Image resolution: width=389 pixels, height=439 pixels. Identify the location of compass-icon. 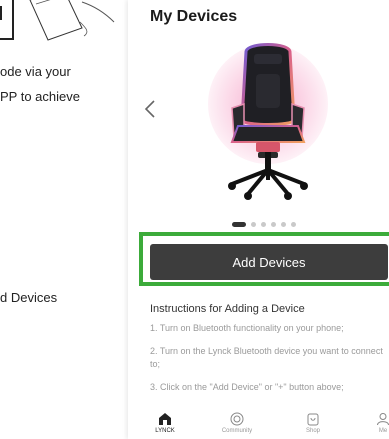
(237, 419).